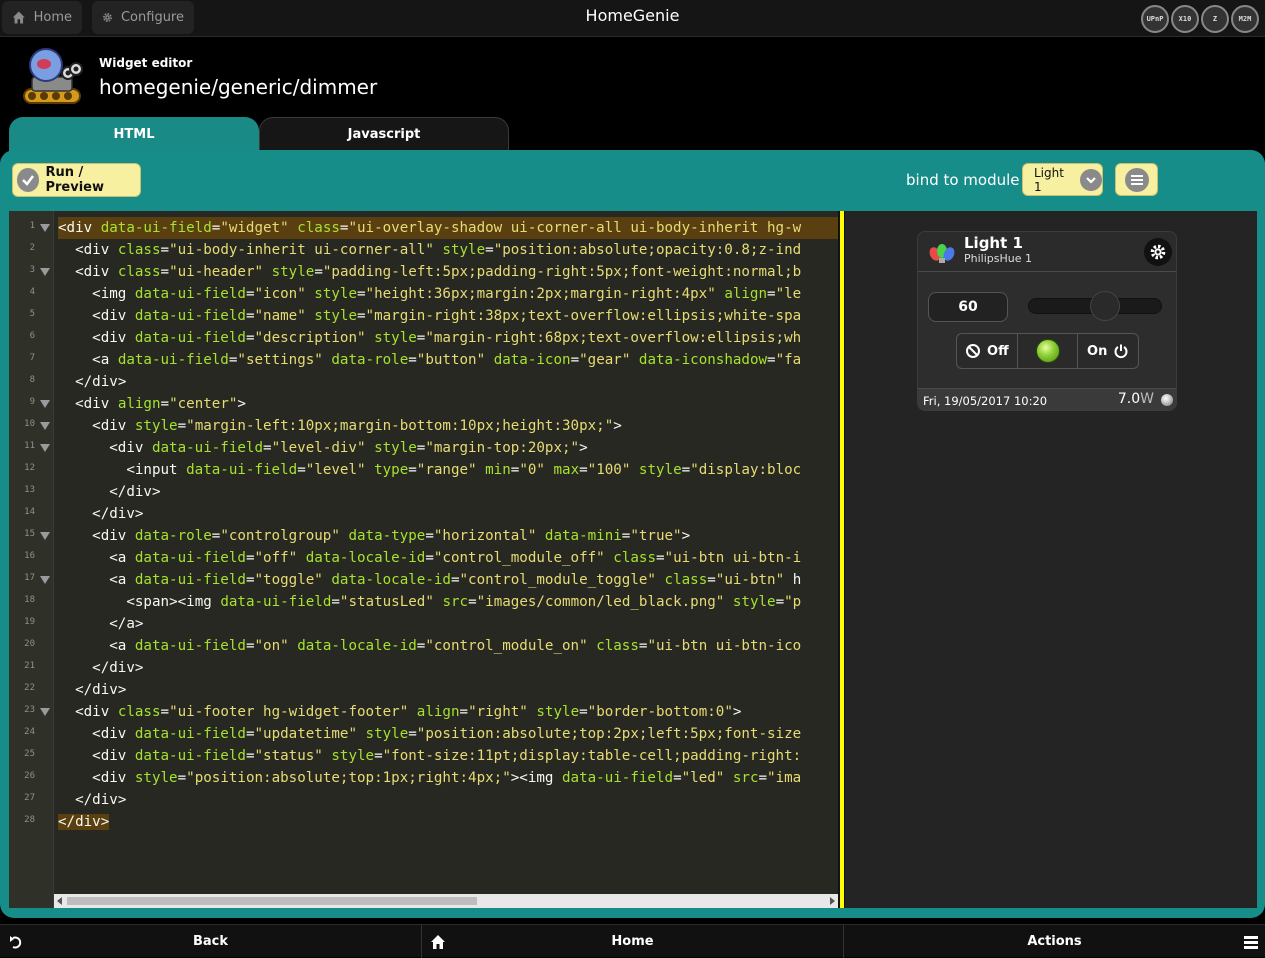  Describe the element at coordinates (28, 180) in the screenshot. I see `check-icon` at that location.